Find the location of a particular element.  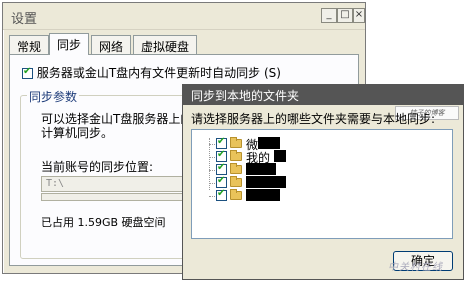

sync-params-label: 同步参数 is located at coordinates (53, 96).